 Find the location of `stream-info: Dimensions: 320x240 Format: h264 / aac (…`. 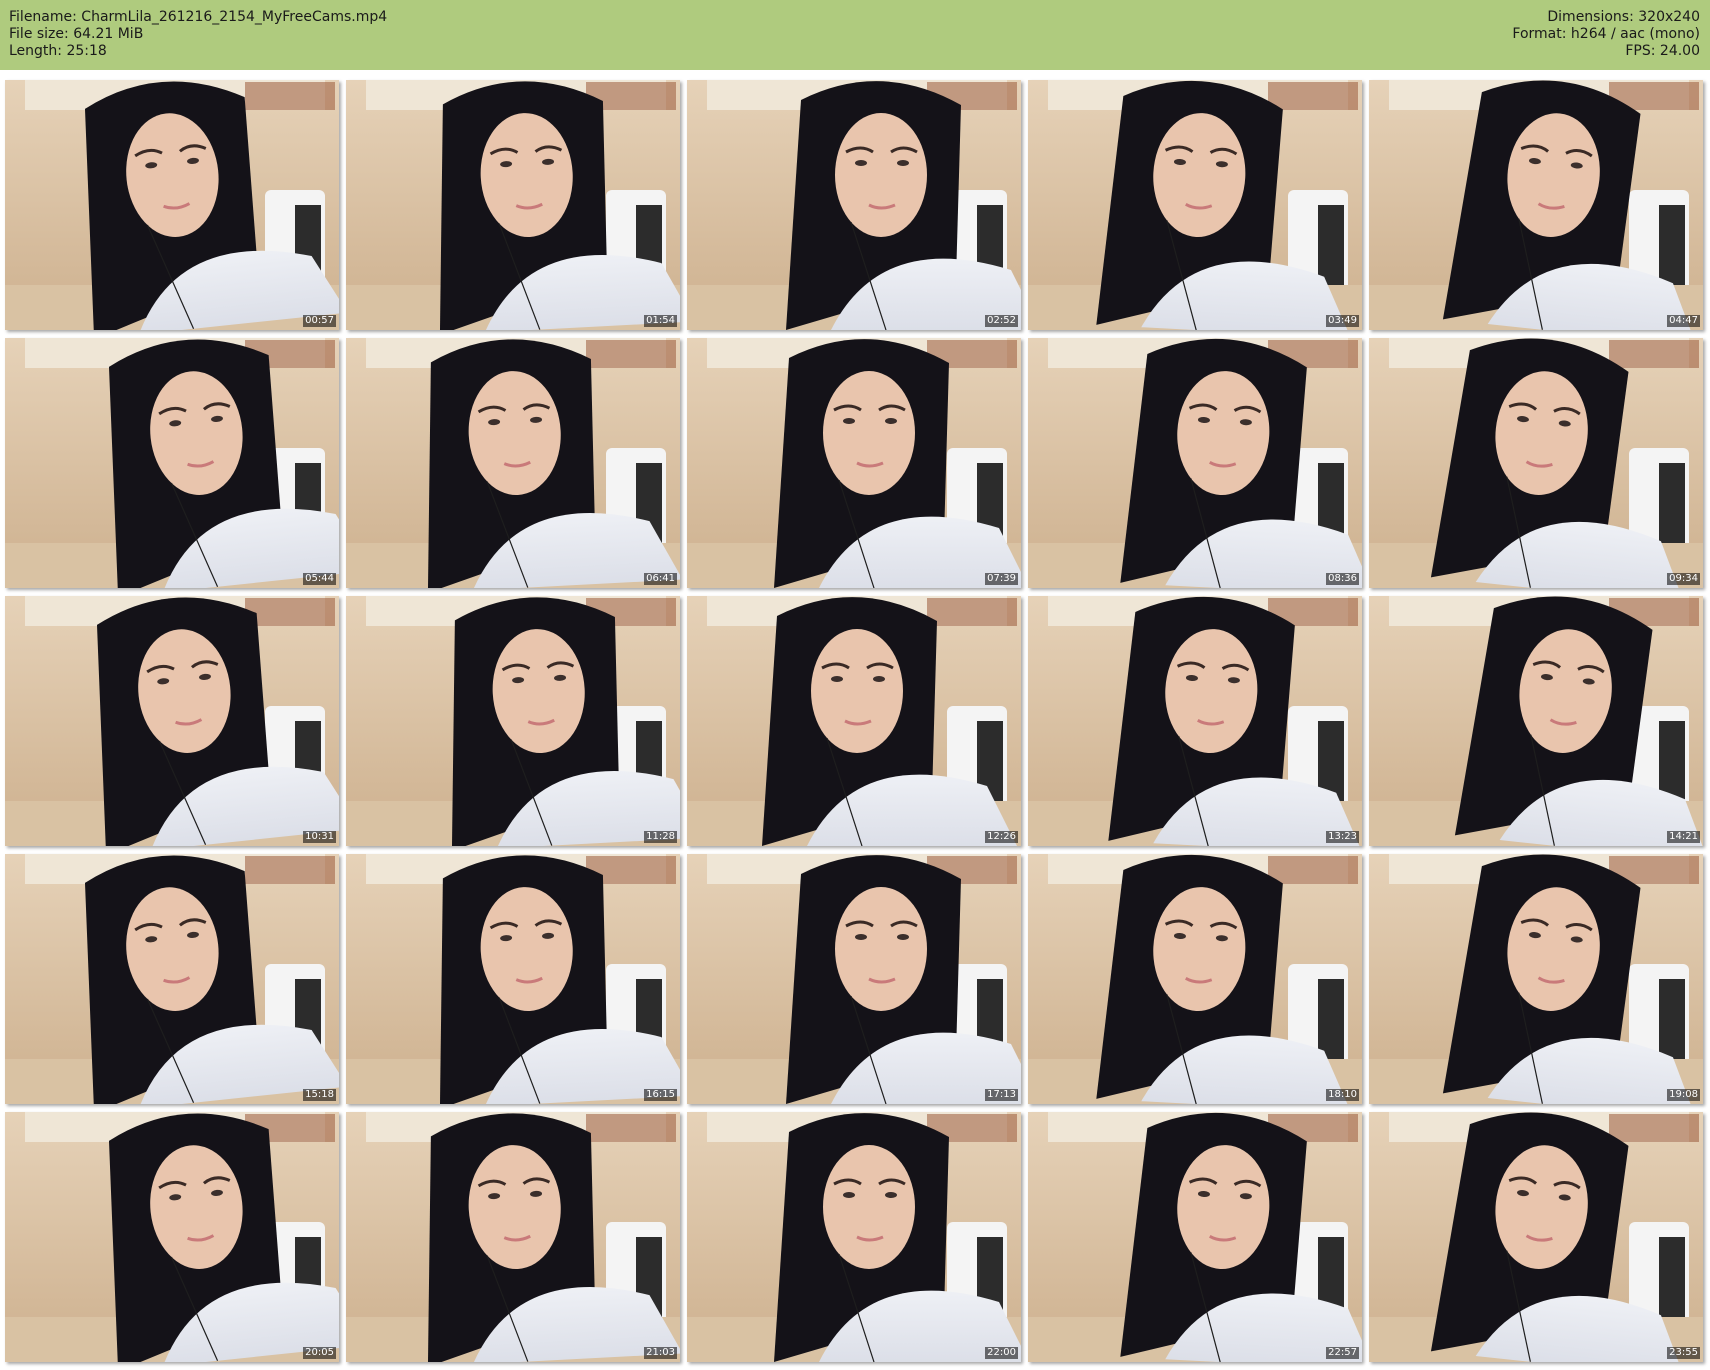

stream-info: Dimensions: 320x240 Format: h264 / aac (… is located at coordinates (1606, 34).